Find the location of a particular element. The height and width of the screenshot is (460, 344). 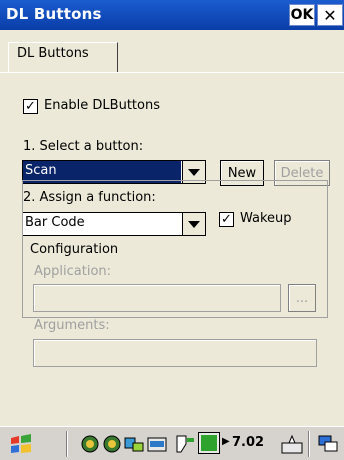

application-input is located at coordinates (157, 298).